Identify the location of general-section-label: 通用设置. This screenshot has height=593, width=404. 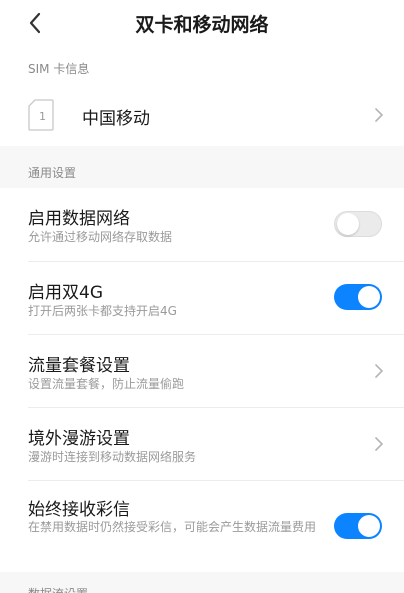
(52, 173).